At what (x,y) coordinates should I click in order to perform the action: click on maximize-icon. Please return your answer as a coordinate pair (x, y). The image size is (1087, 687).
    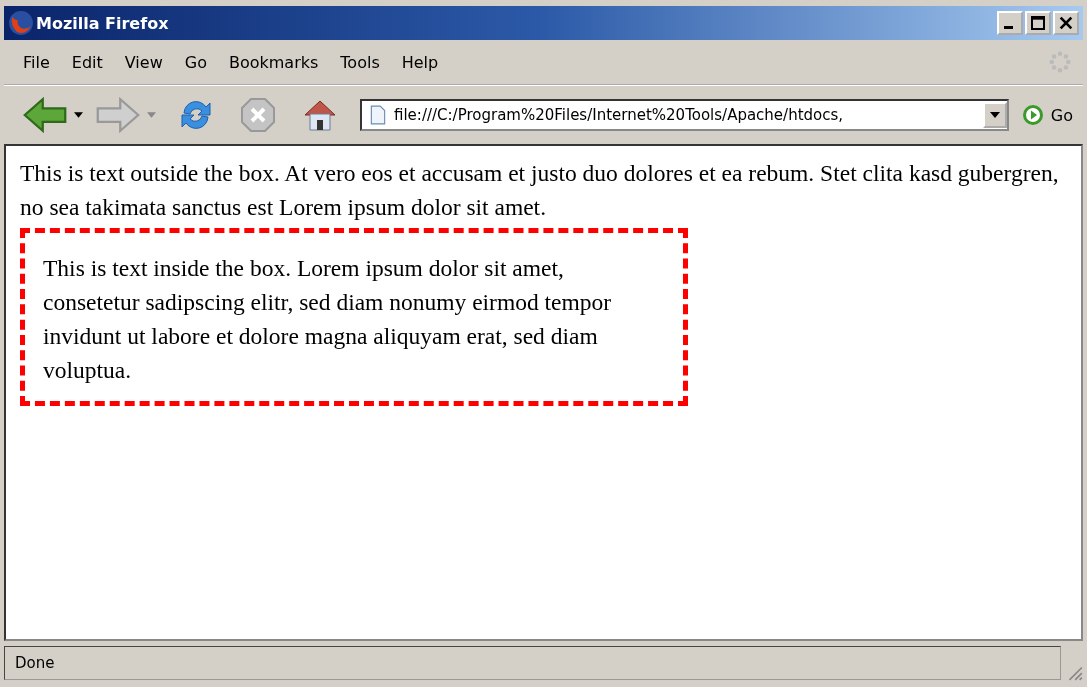
    Looking at the image, I should click on (1038, 23).